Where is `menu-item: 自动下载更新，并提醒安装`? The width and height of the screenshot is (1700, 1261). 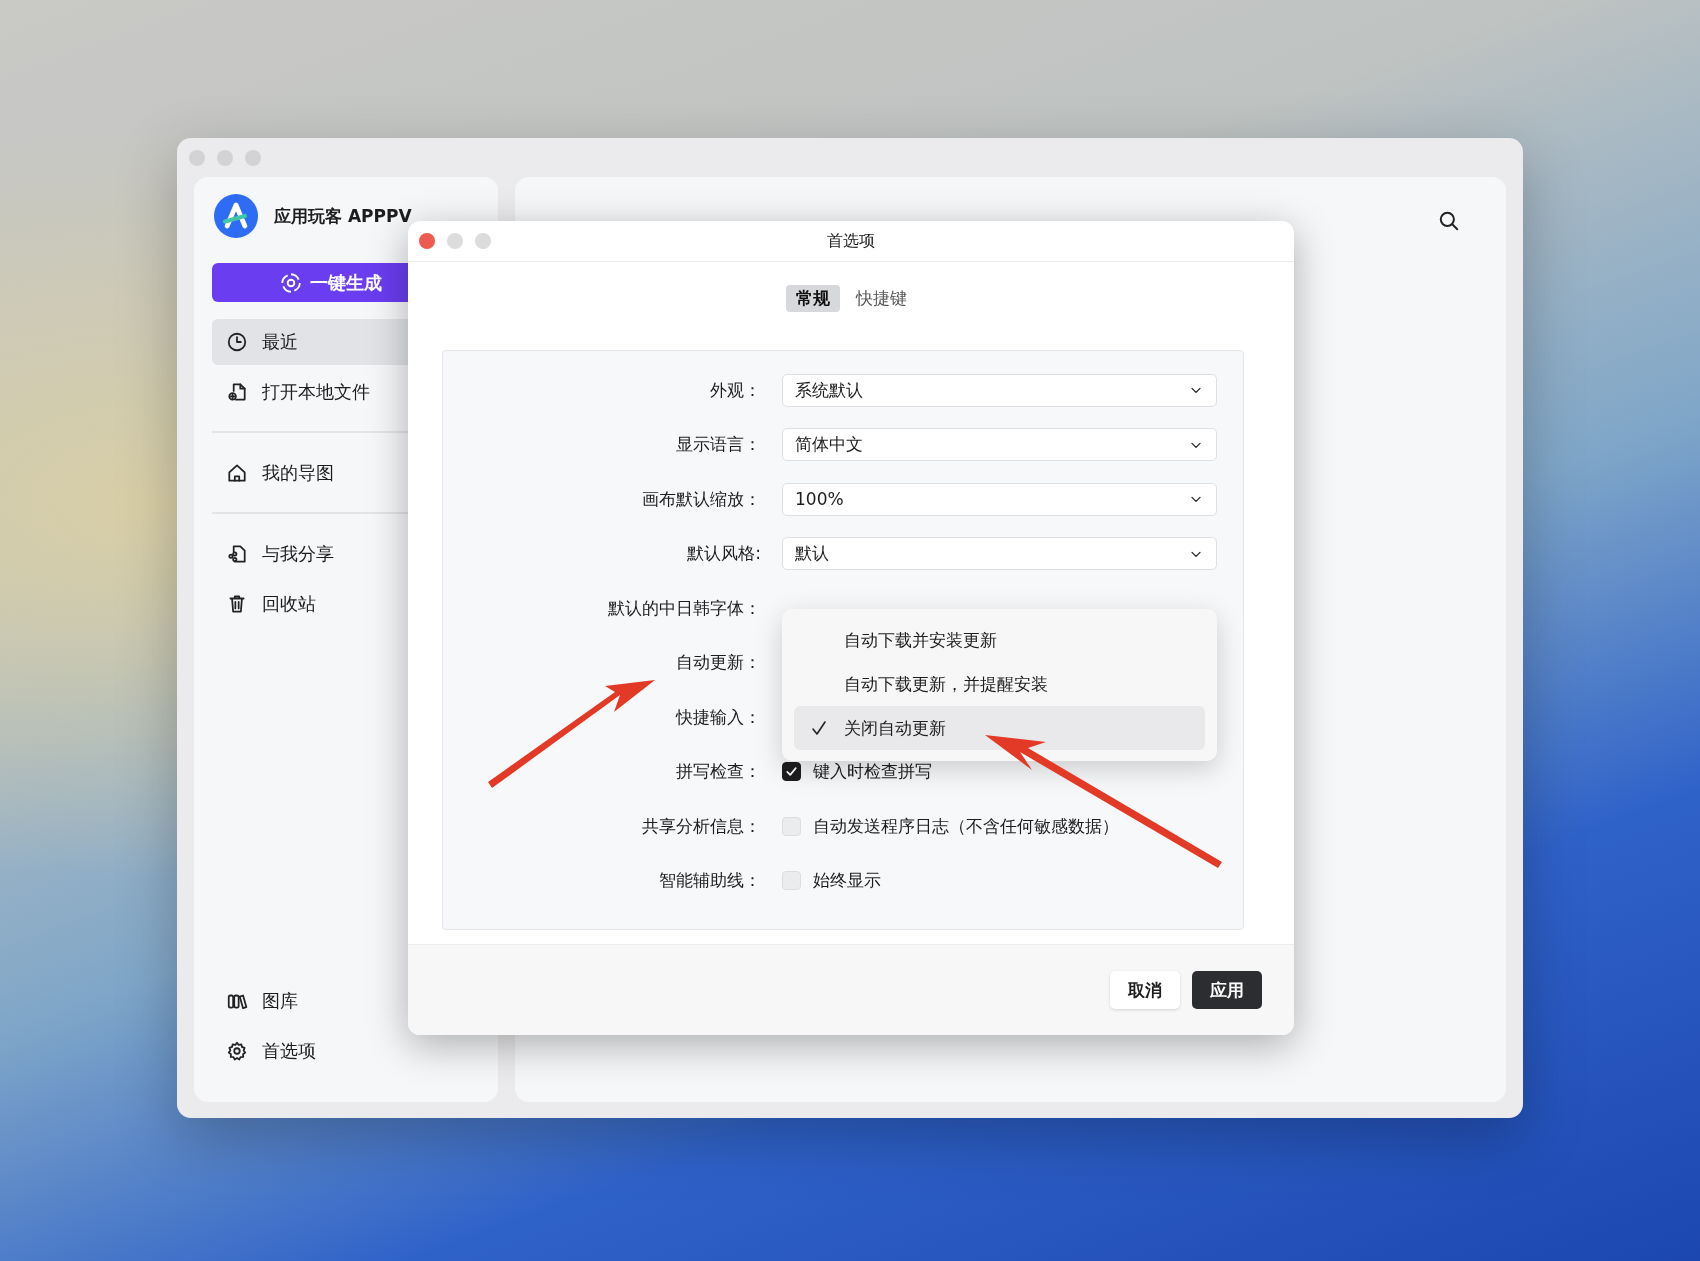 menu-item: 自动下载更新，并提醒安装 is located at coordinates (999, 684).